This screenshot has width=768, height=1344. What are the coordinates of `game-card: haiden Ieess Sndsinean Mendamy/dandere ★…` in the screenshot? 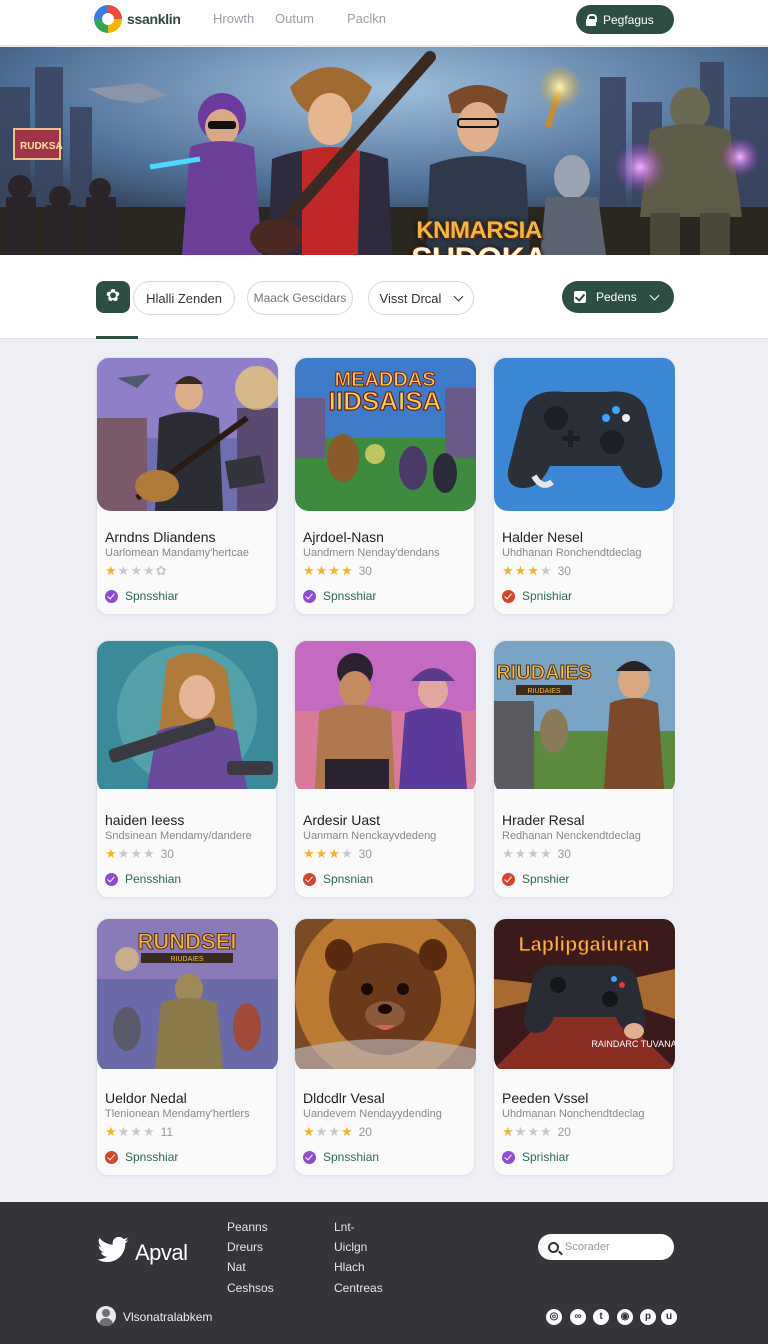 It's located at (187, 769).